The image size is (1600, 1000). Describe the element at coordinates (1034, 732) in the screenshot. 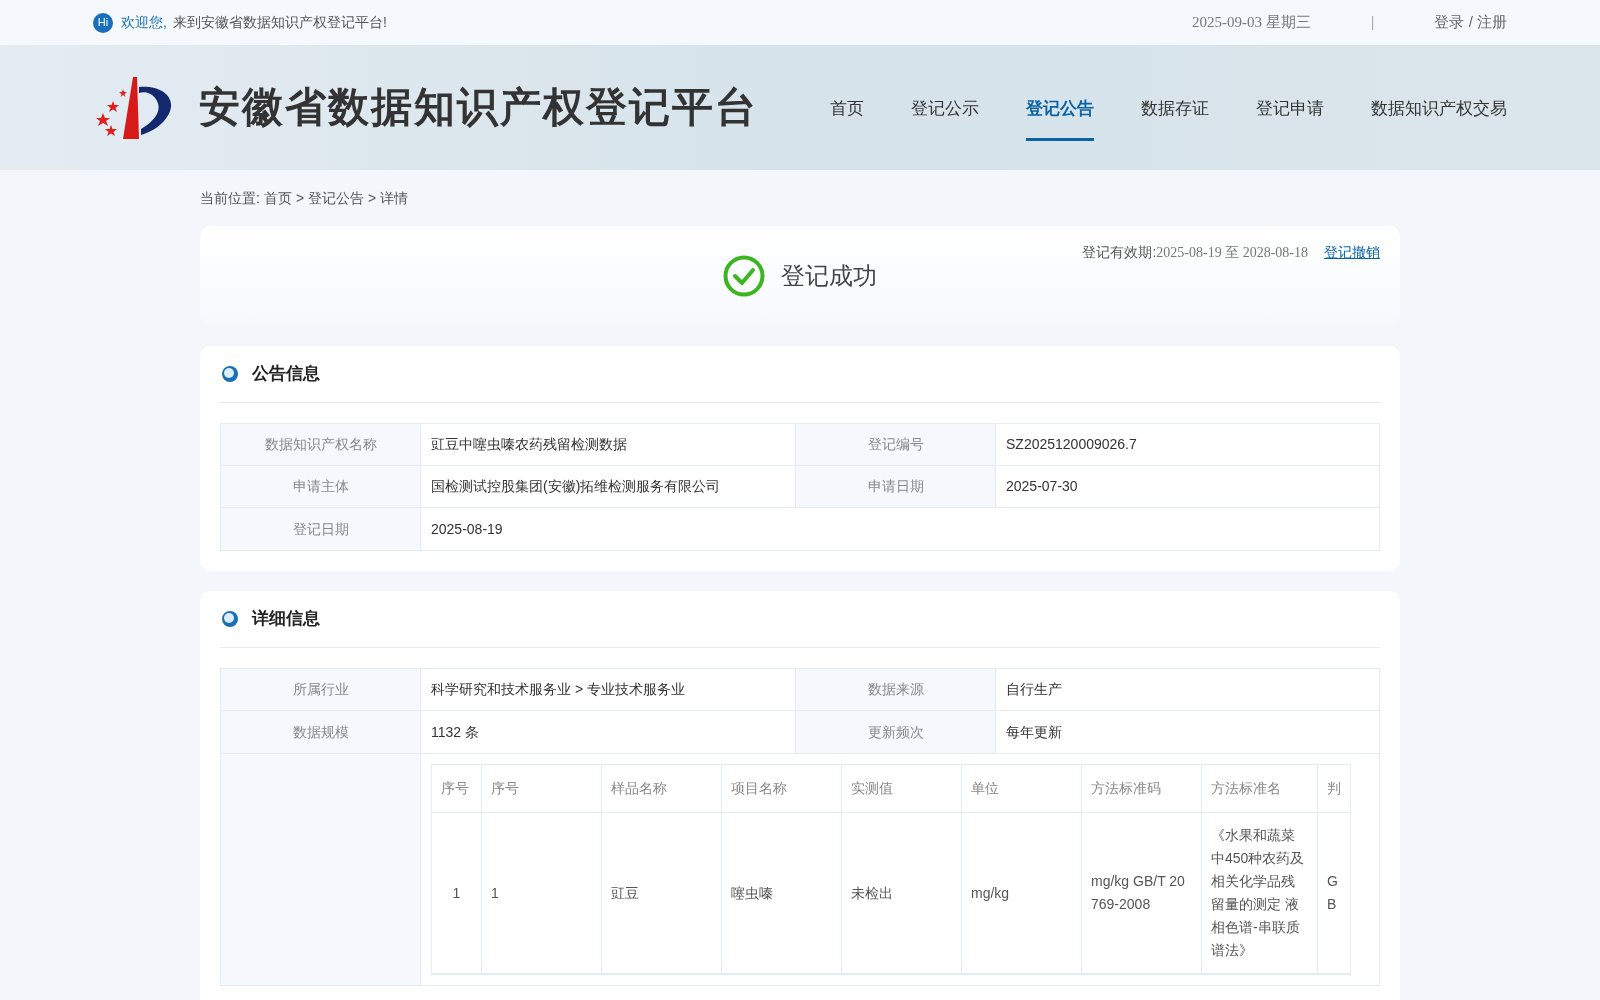

I see `field-value: 每年更新` at that location.